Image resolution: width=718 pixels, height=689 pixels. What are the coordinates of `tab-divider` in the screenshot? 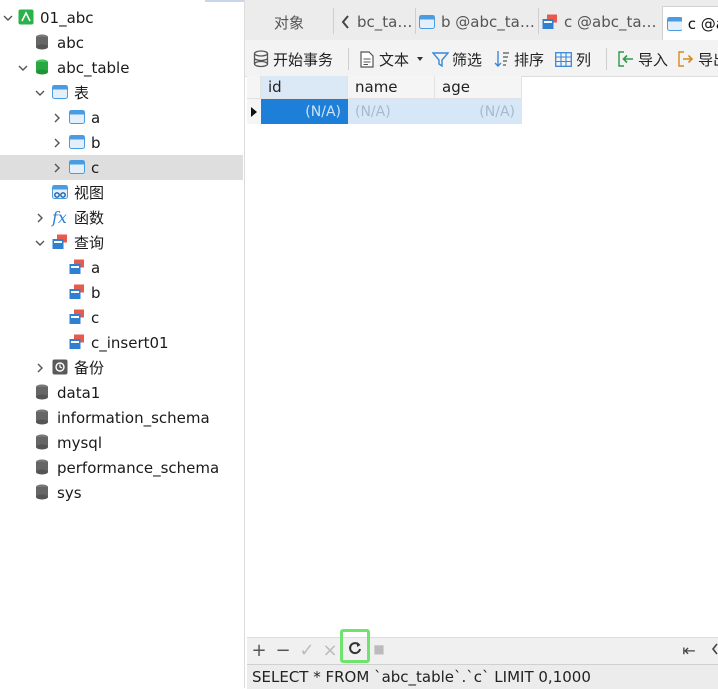 It's located at (415, 21).